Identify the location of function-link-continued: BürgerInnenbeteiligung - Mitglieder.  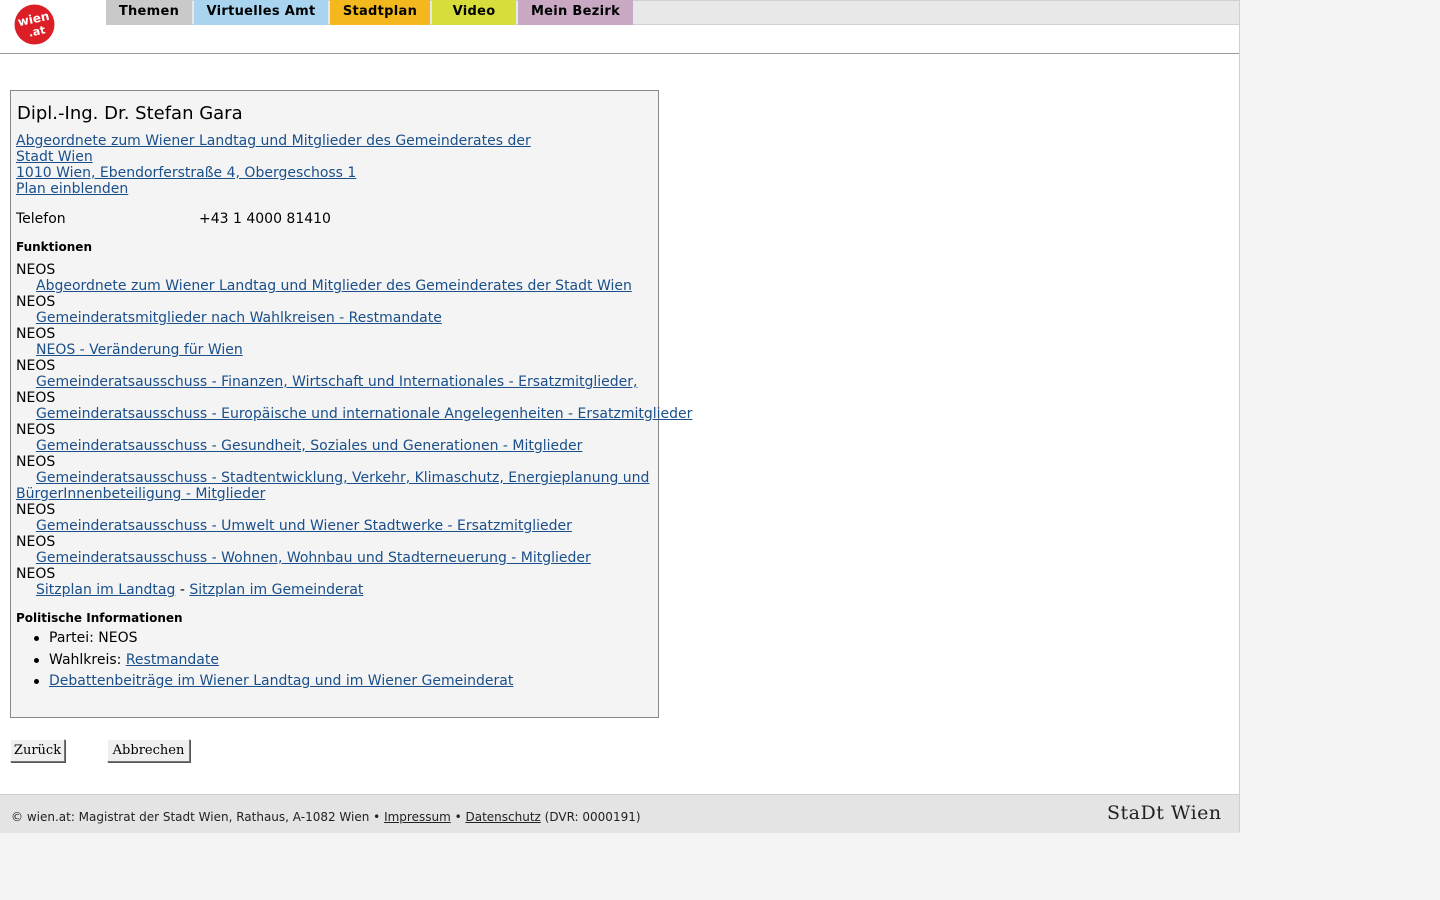
(140, 494).